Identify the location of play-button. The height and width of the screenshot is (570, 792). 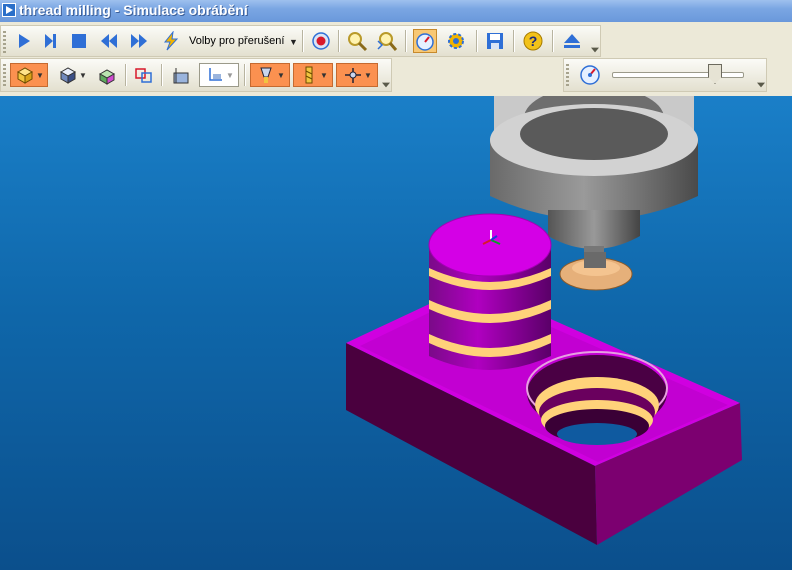
(23, 41).